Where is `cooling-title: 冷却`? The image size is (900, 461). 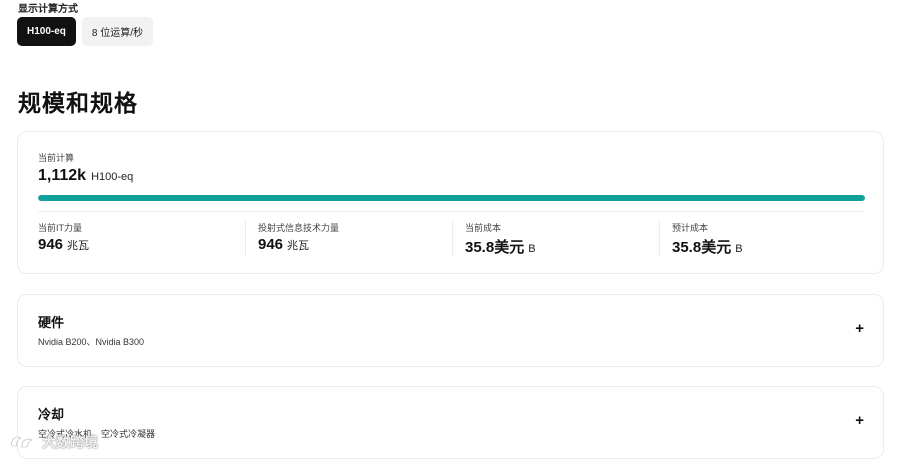
cooling-title: 冷却 is located at coordinates (51, 414).